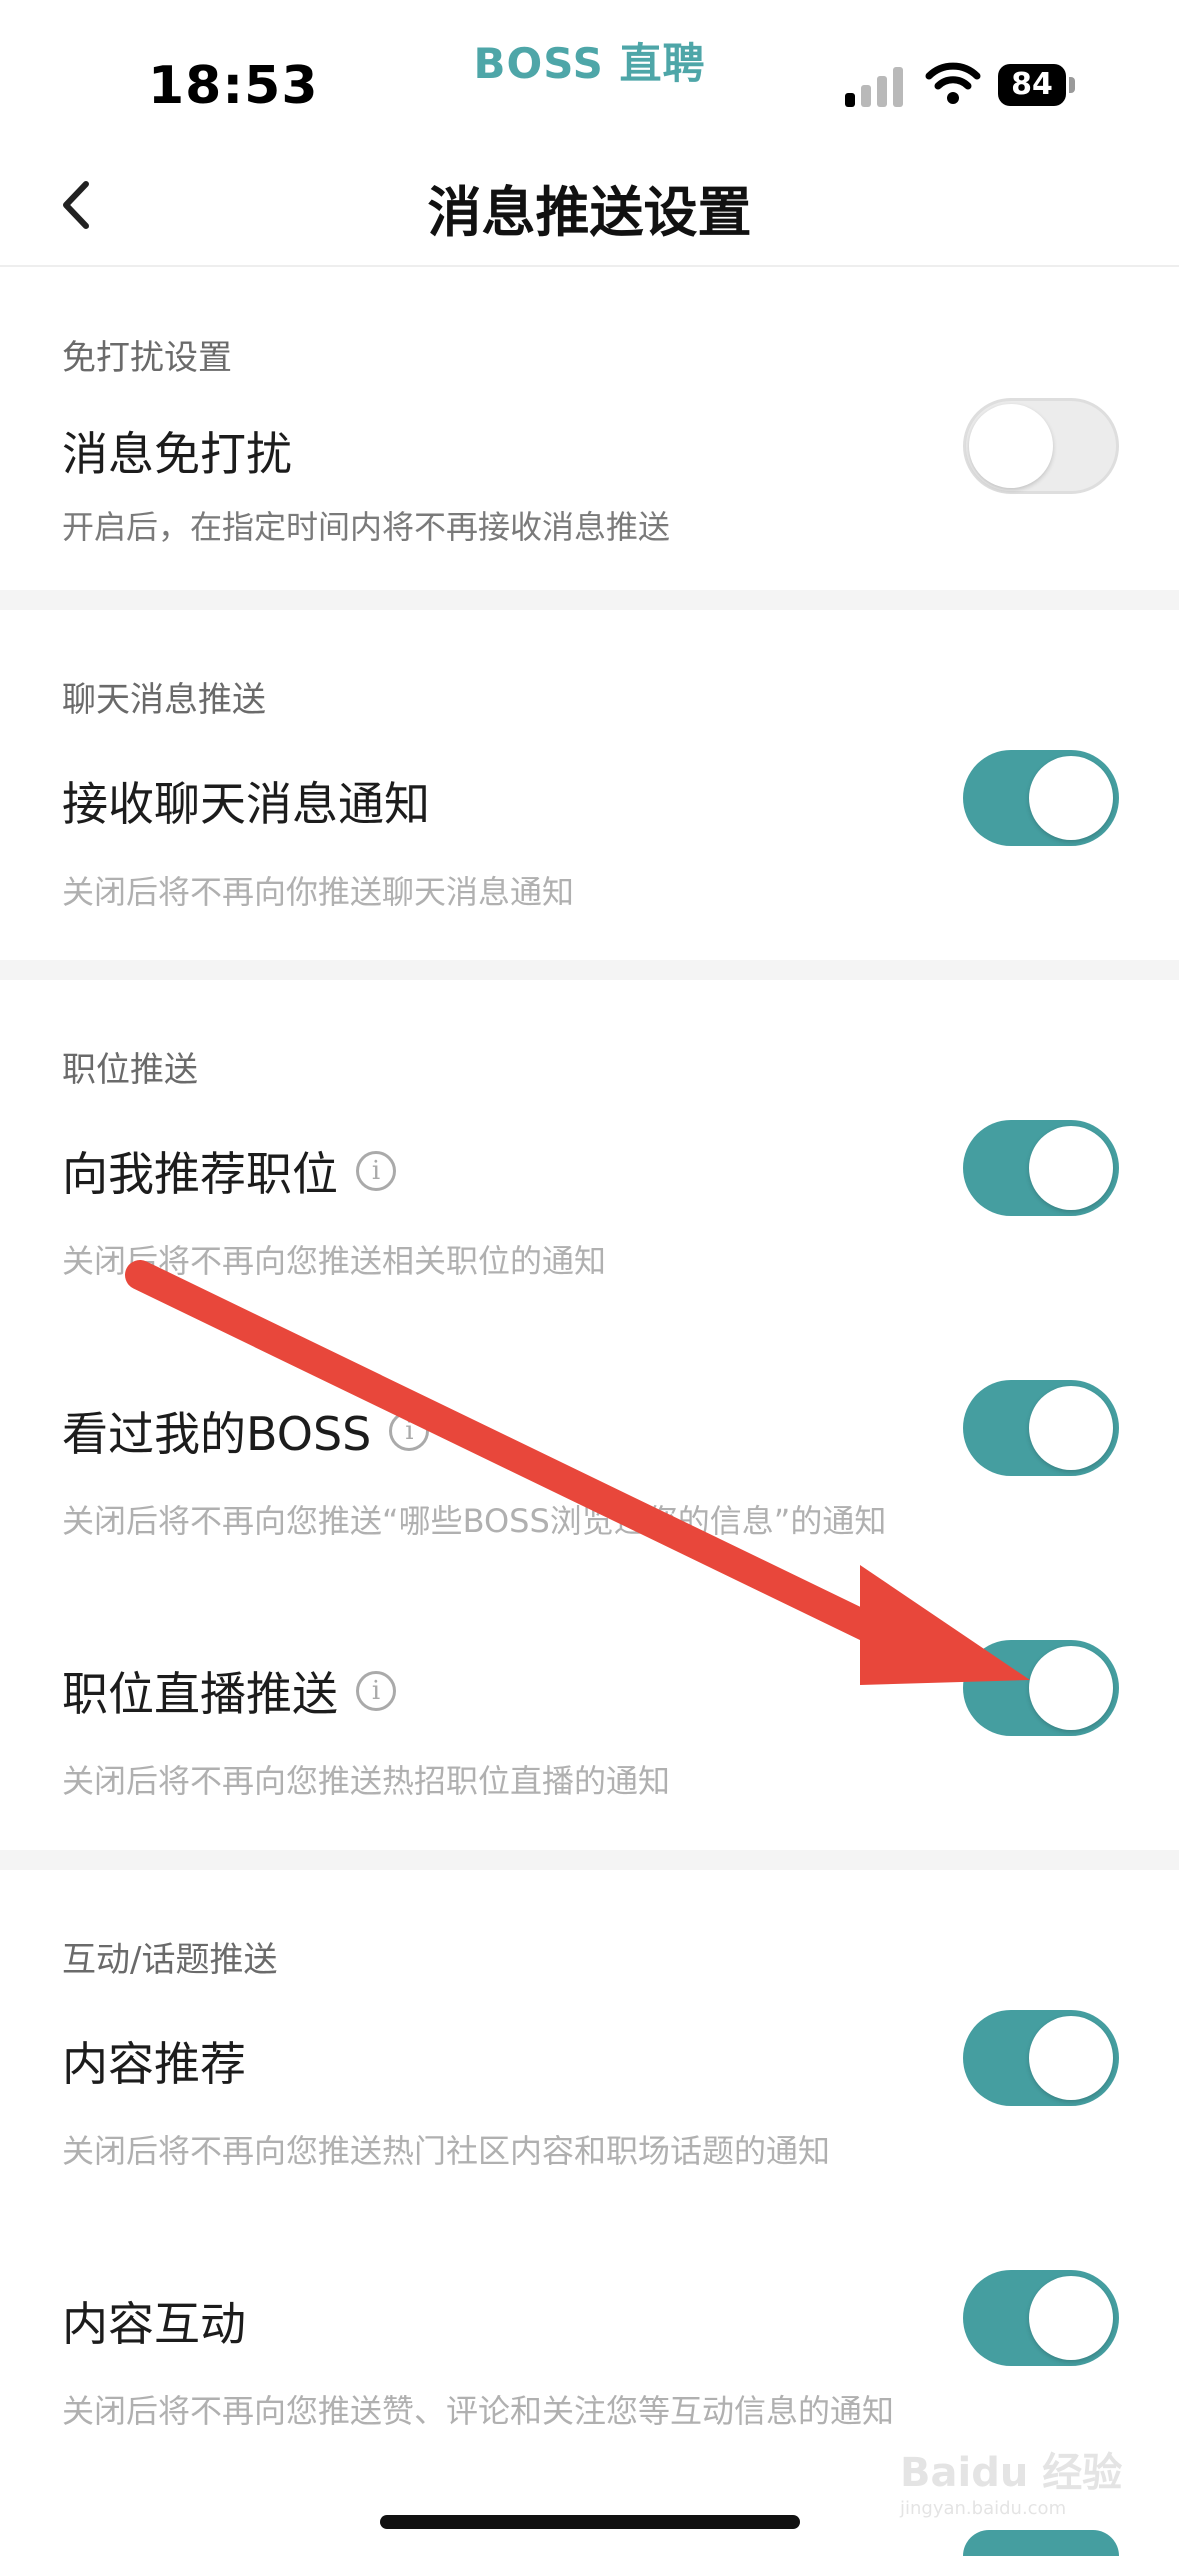 This screenshot has height=2556, width=1179. I want to click on page-title: 消息推送设置, so click(589, 212).